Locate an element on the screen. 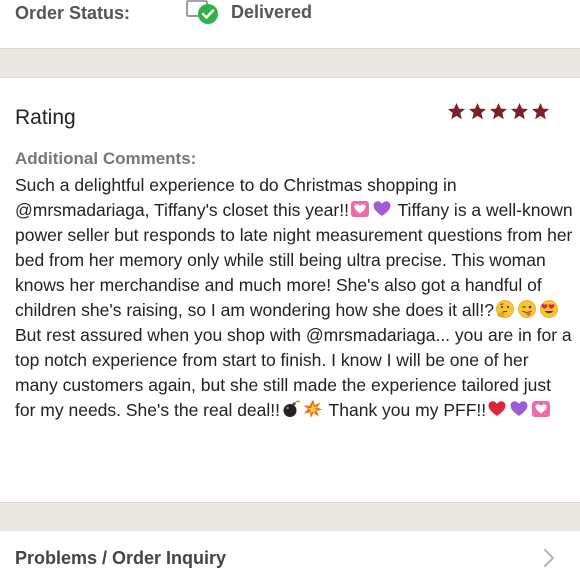  additional-comments-label: Additional Comments: is located at coordinates (106, 158).